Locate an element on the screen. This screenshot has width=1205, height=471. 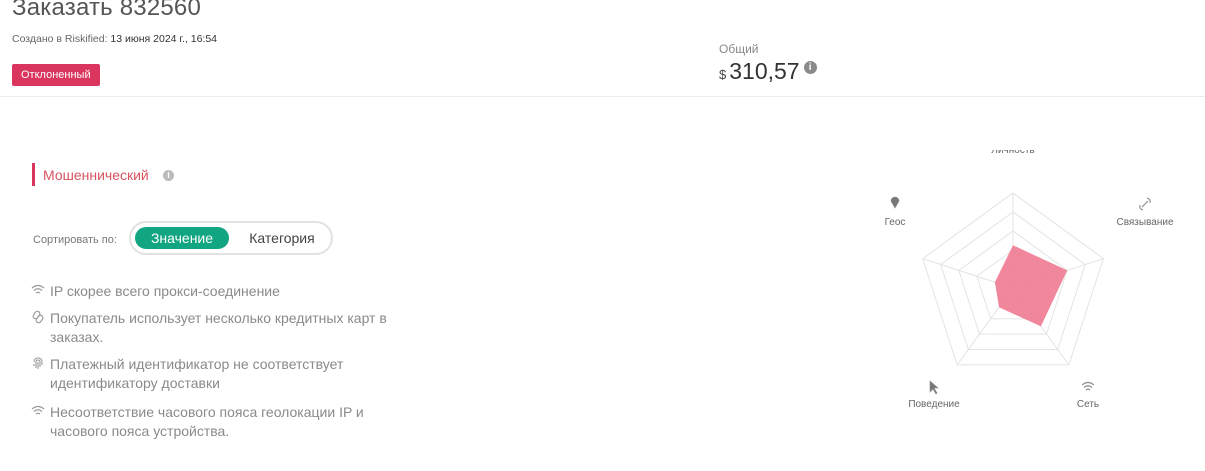
risk-radar-chart: Личность Связывание Сеть Поведение Геос is located at coordinates (1029, 280).